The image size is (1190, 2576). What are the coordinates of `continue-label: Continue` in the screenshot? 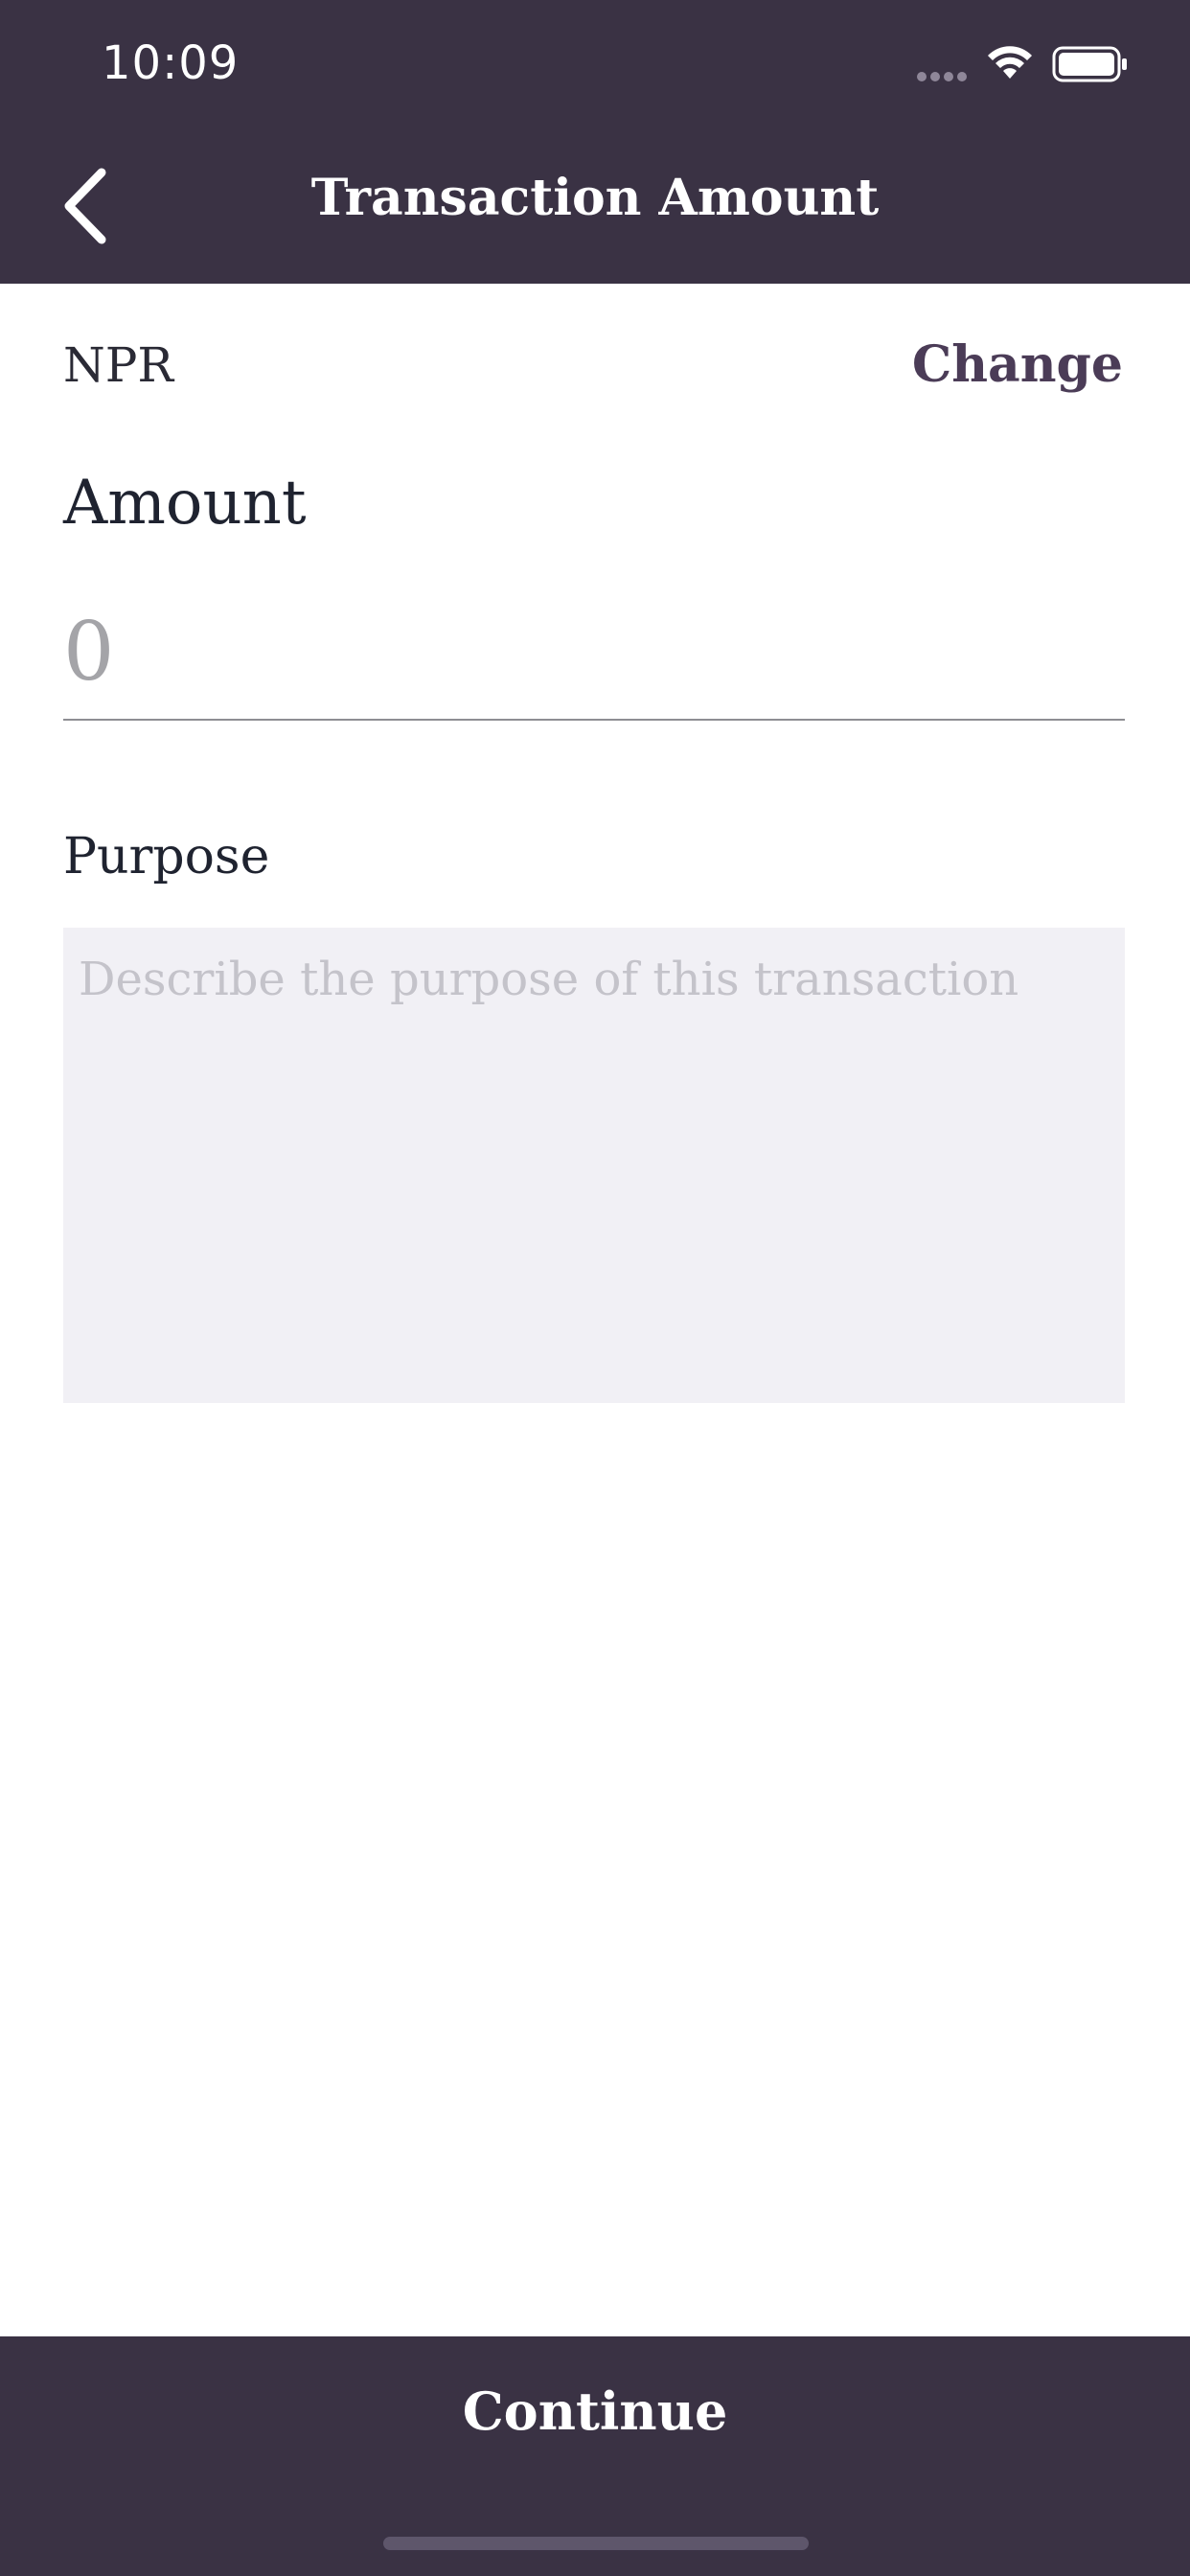 It's located at (595, 2411).